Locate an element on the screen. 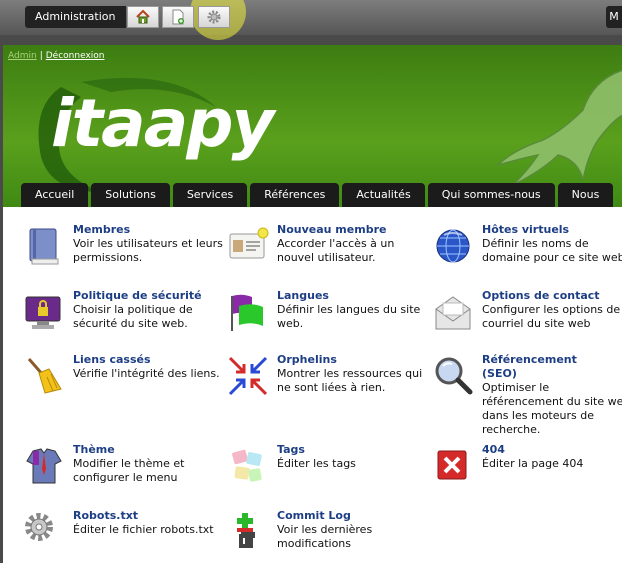  lizard-illustration-icon is located at coordinates (558, 127).